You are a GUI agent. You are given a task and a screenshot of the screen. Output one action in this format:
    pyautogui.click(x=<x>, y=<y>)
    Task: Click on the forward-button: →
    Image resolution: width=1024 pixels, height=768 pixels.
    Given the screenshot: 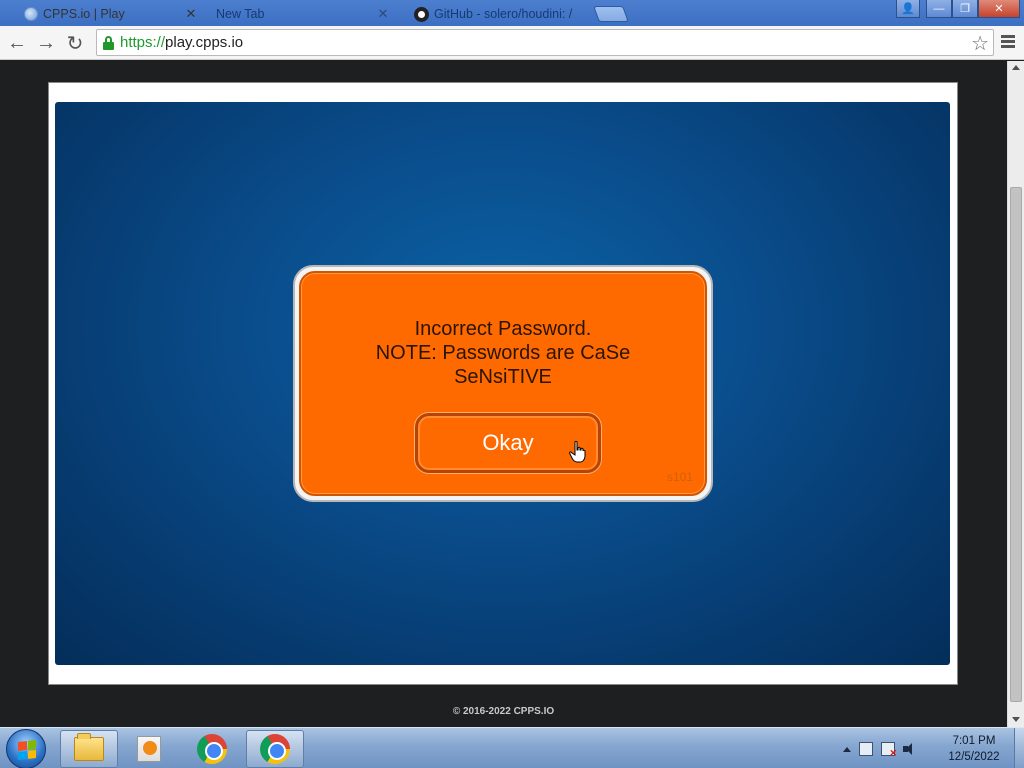 What is the action you would take?
    pyautogui.click(x=46, y=43)
    